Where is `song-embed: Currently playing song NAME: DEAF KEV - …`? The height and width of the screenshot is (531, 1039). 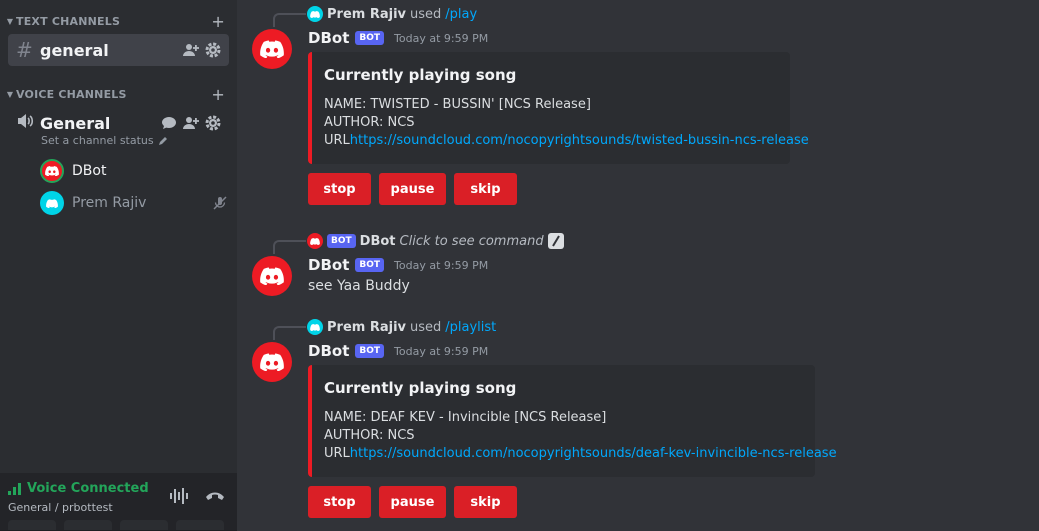
song-embed: Currently playing song NAME: DEAF KEV - … is located at coordinates (572, 421).